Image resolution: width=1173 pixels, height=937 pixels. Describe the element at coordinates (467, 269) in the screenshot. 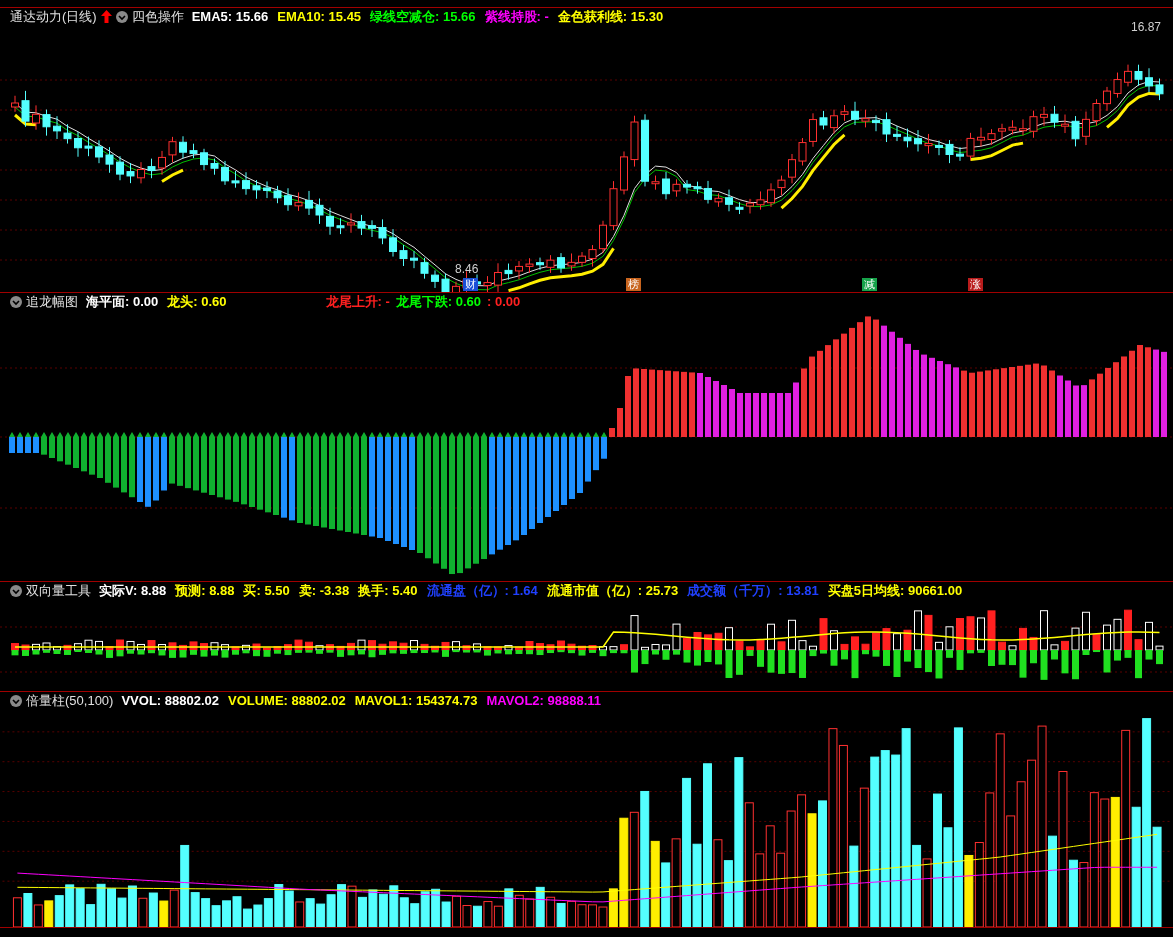

I see `price-label: 8.46` at that location.